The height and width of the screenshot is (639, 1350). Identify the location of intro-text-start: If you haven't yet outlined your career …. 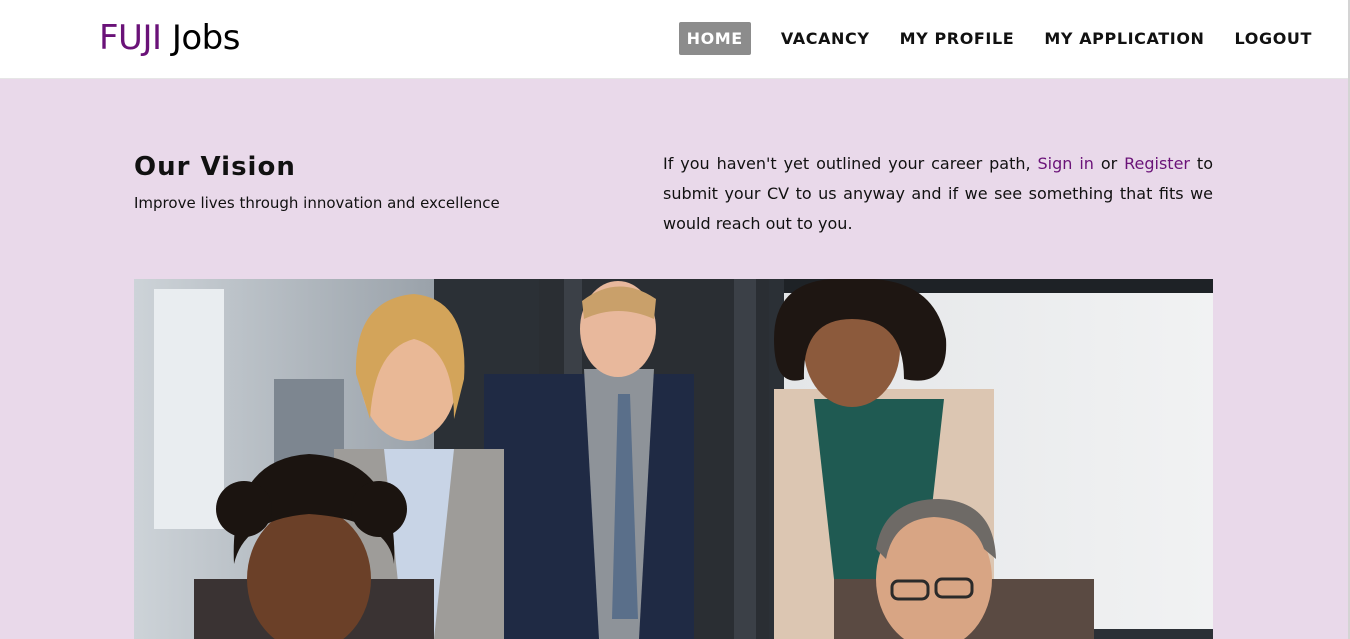
(850, 163).